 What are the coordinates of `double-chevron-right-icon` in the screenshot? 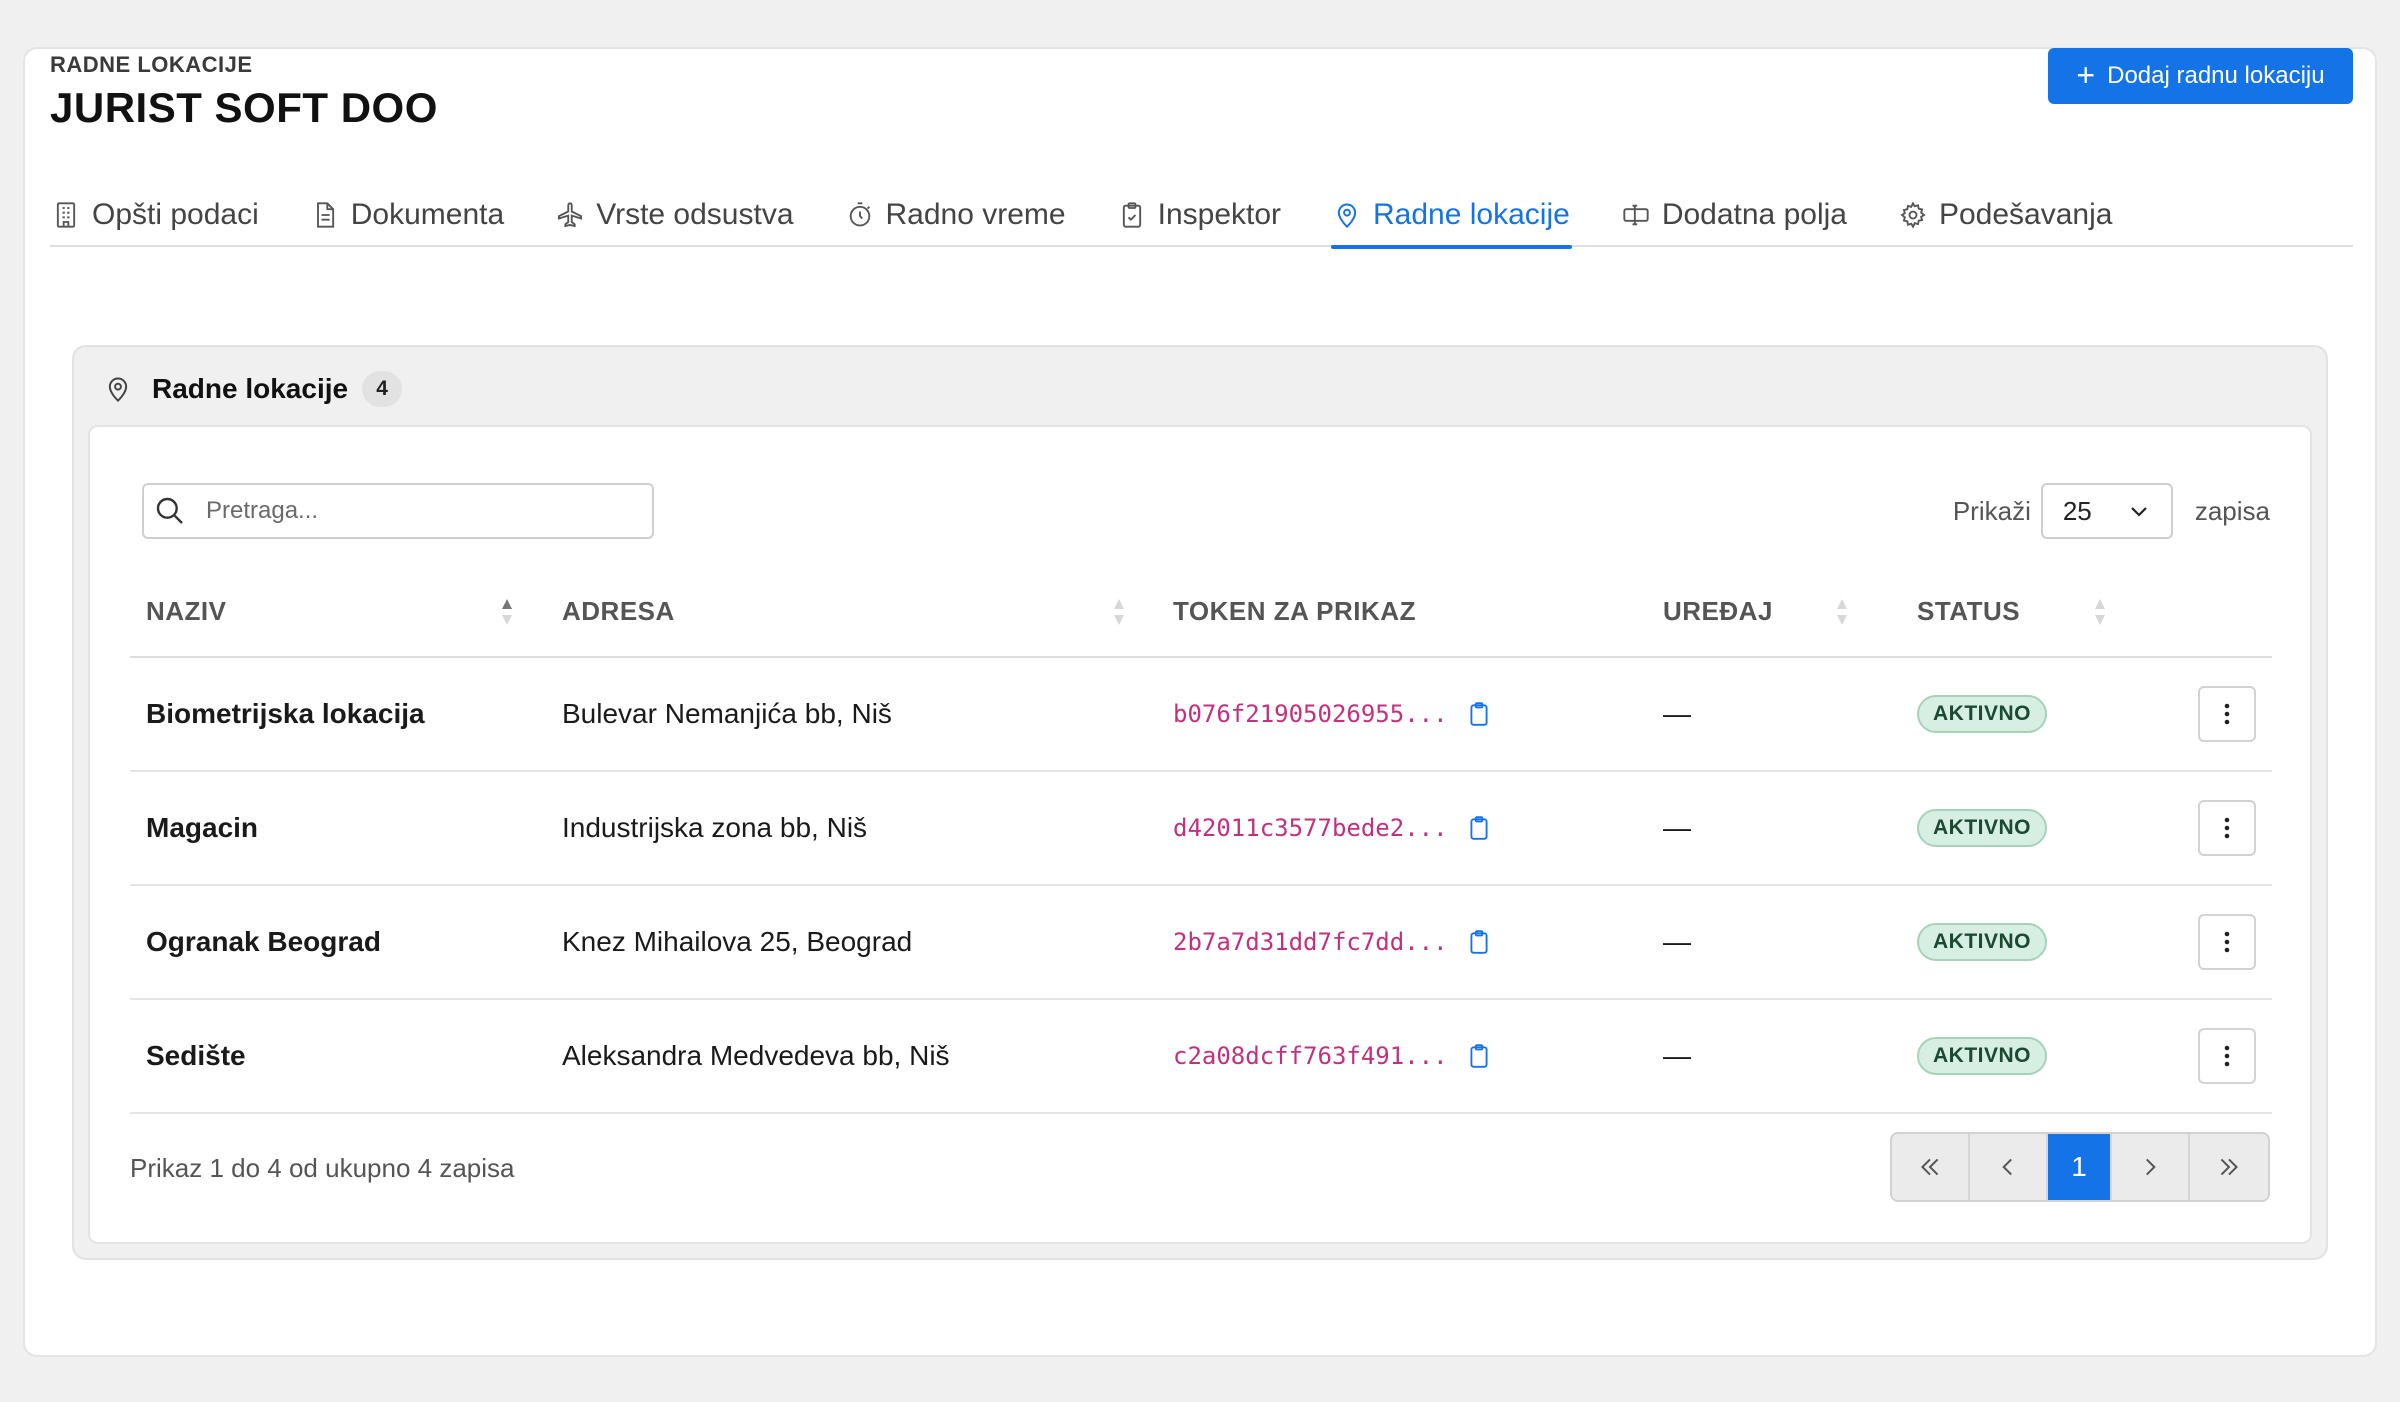 It's located at (2229, 1167).